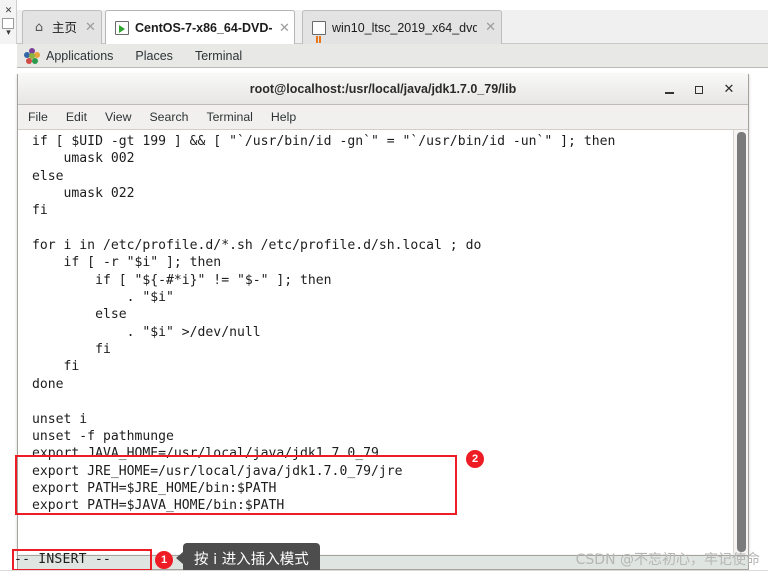  I want to click on rail-close-icon: ✕, so click(8, 11).